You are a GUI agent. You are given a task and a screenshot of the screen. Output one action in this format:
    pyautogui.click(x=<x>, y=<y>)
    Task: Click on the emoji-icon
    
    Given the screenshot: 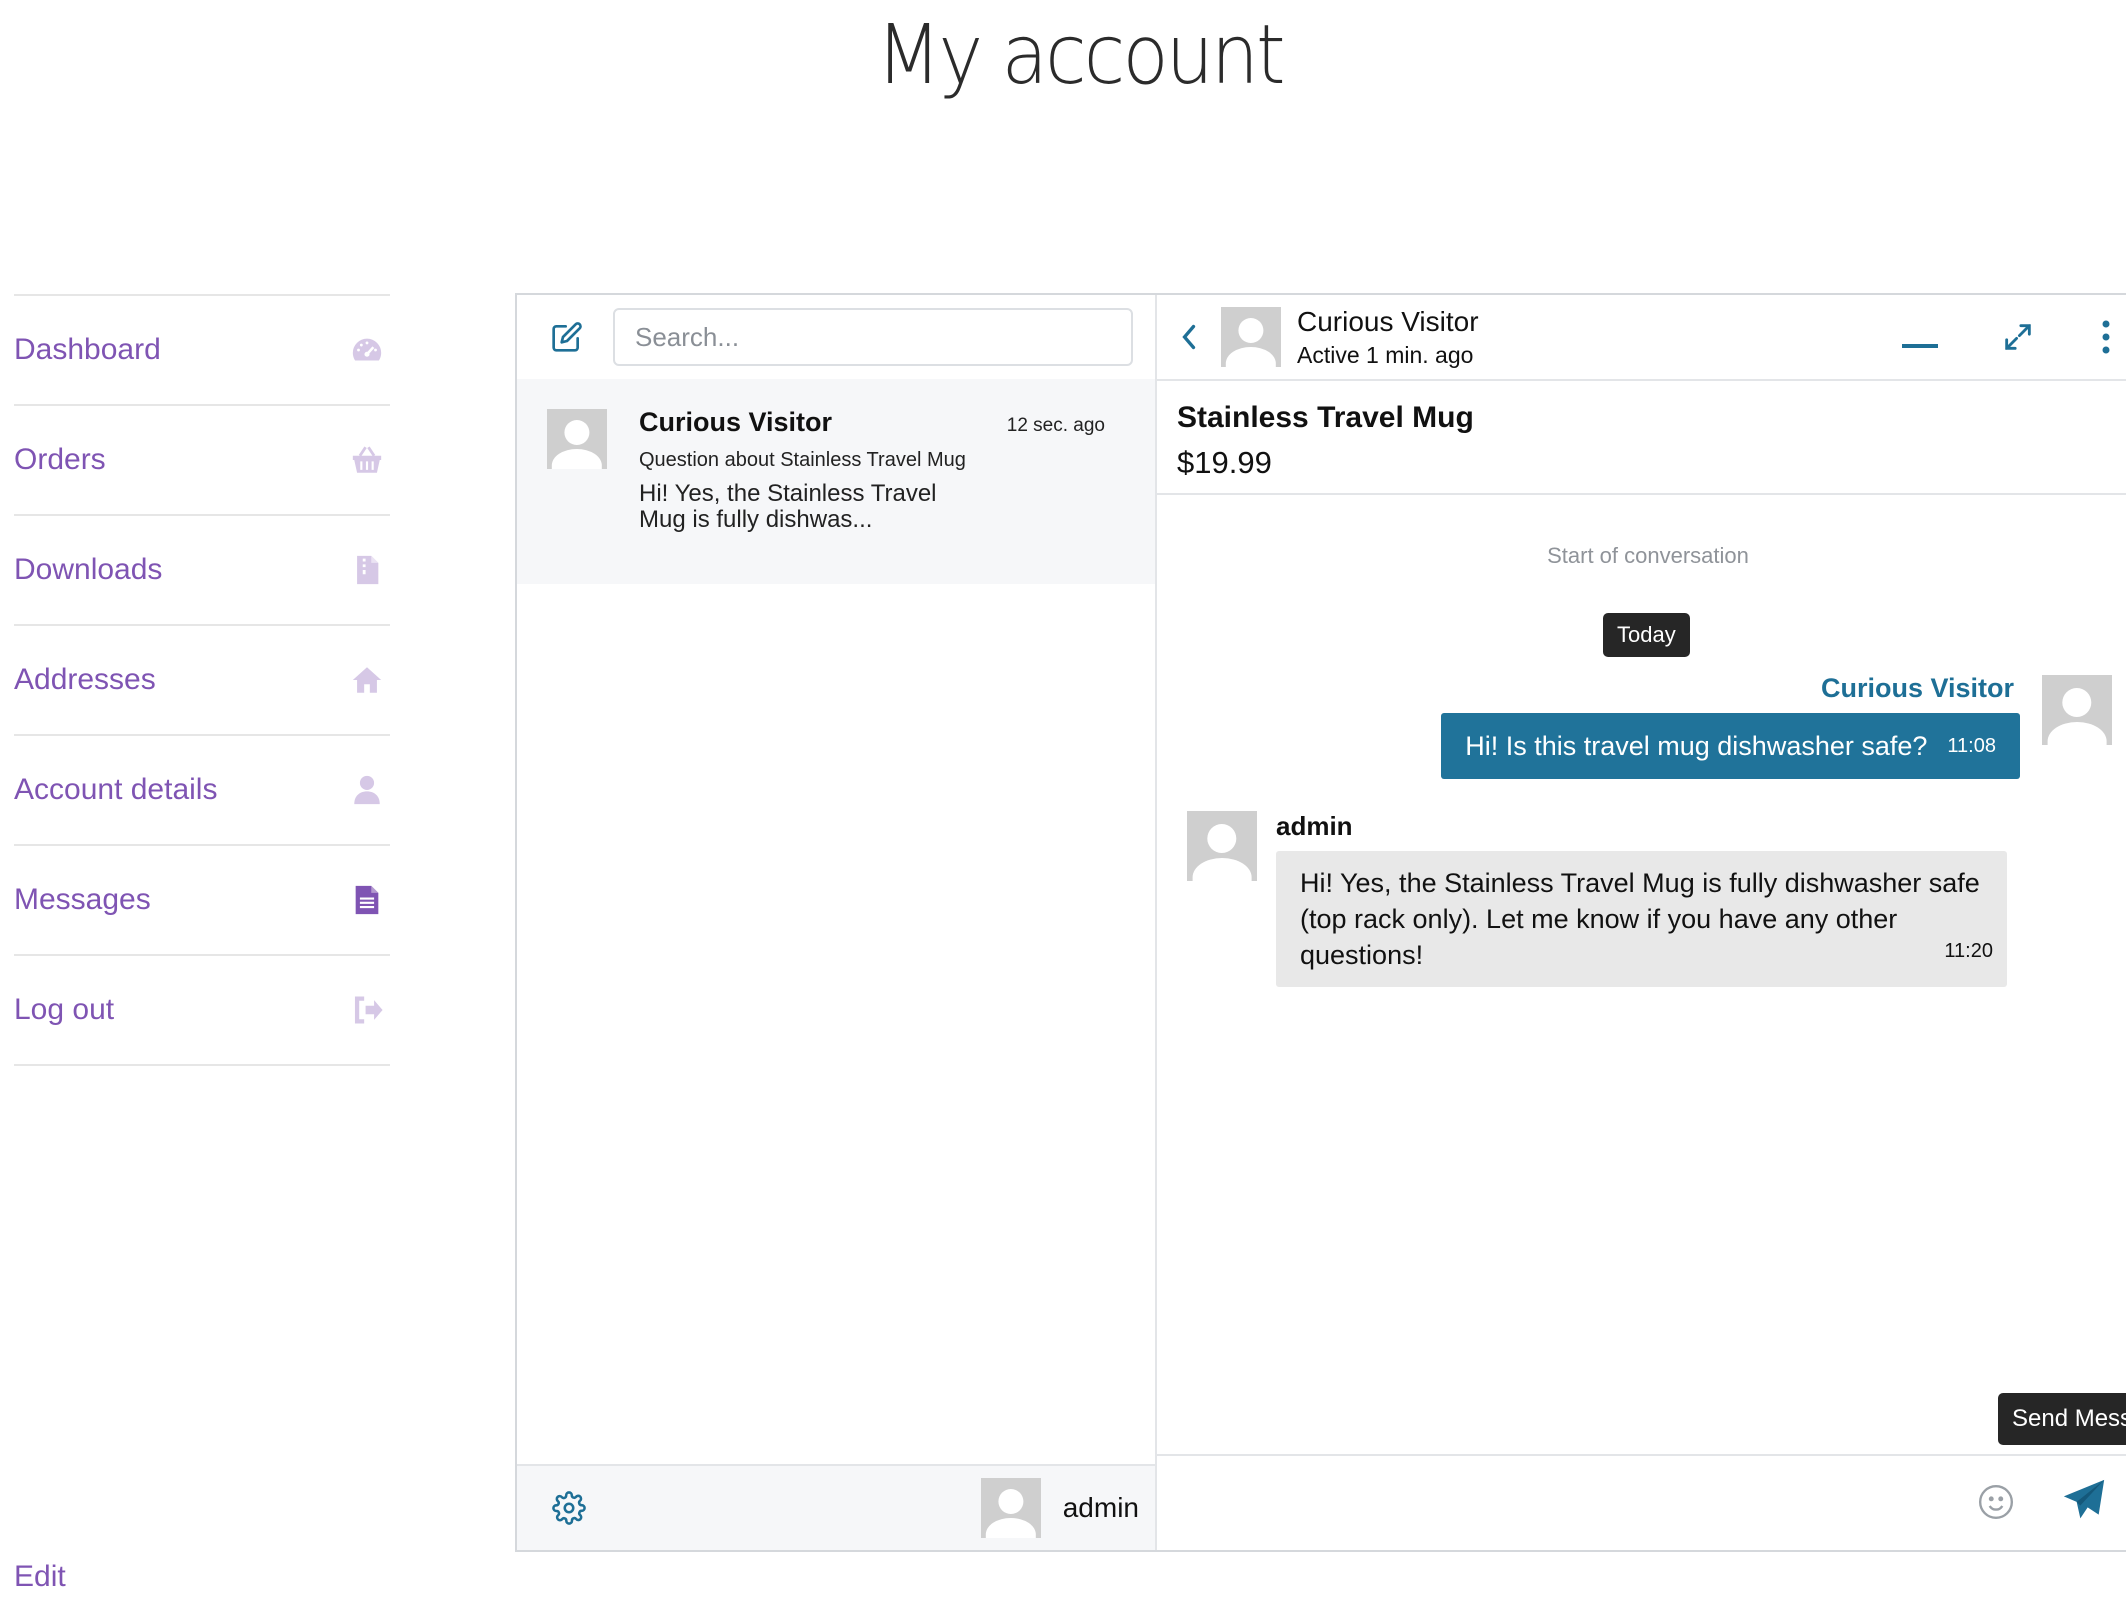 What is the action you would take?
    pyautogui.click(x=1996, y=1502)
    